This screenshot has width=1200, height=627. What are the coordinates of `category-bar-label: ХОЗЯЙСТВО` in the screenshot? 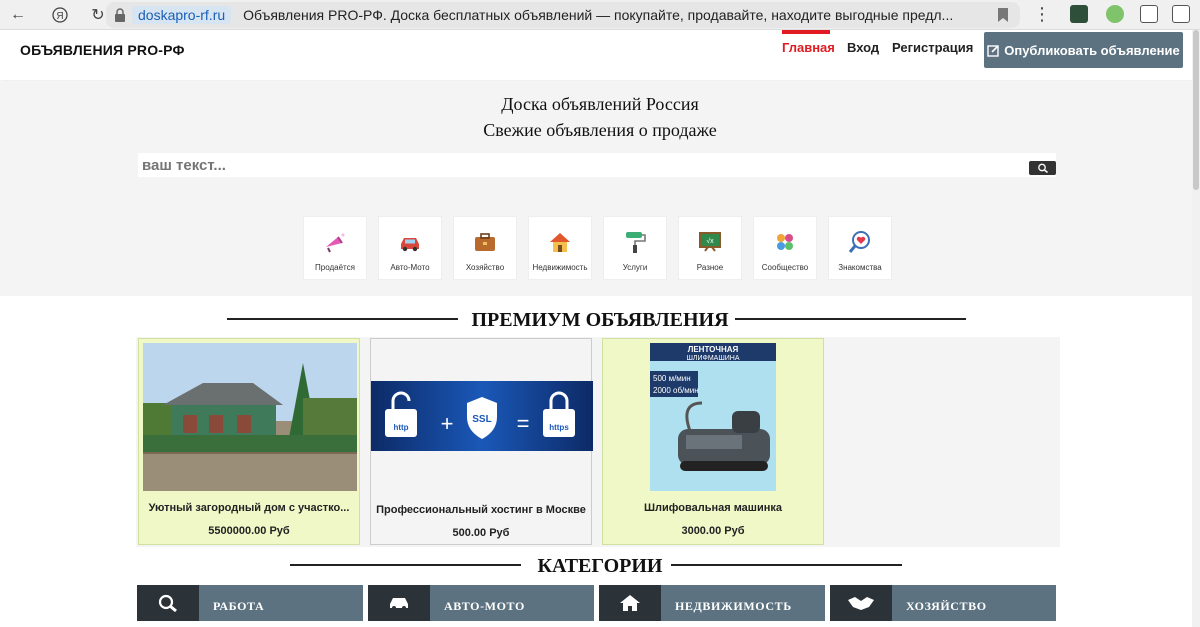 It's located at (946, 606).